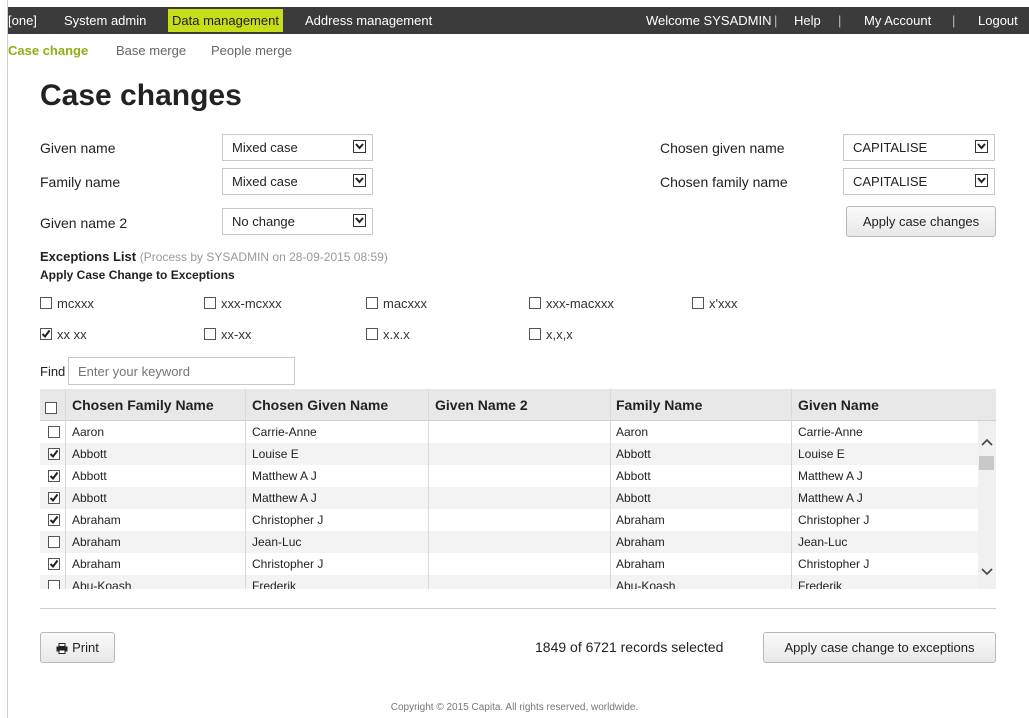 Image resolution: width=1029 pixels, height=718 pixels. Describe the element at coordinates (77, 647) in the screenshot. I see `print-button: Print` at that location.